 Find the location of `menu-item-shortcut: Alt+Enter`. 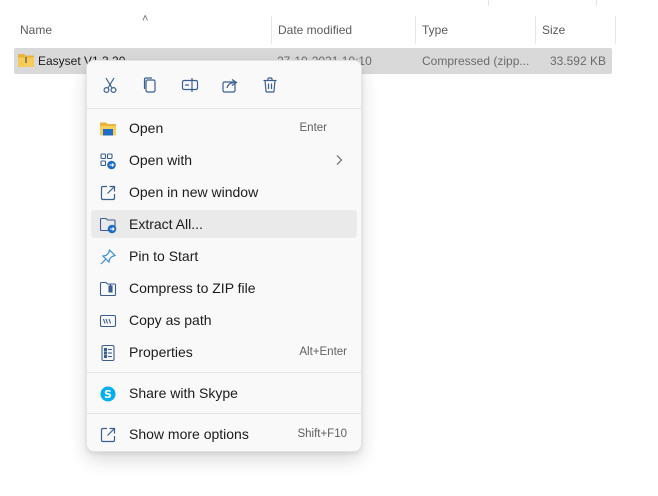

menu-item-shortcut: Alt+Enter is located at coordinates (323, 352).